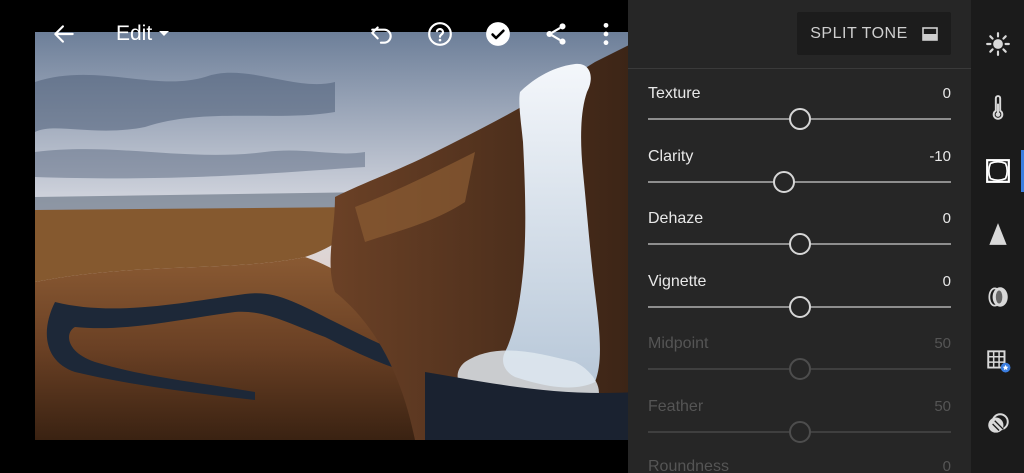 This screenshot has width=1024, height=473. Describe the element at coordinates (674, 93) in the screenshot. I see `slider-label: Texture` at that location.